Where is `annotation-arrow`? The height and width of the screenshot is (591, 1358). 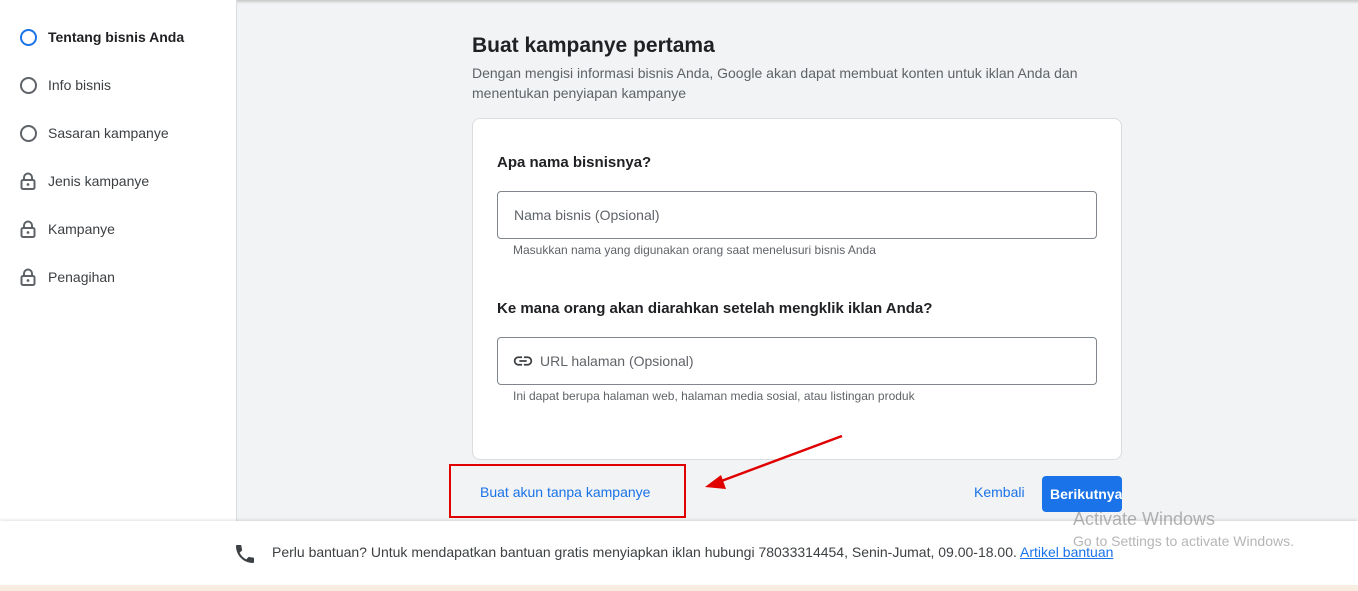 annotation-arrow is located at coordinates (774, 461).